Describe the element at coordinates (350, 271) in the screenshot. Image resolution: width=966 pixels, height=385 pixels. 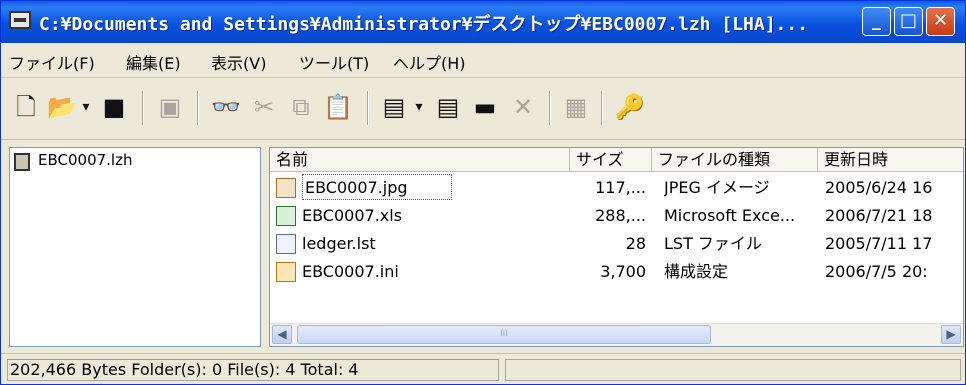
I see `file-name: EBC0007.ini` at that location.